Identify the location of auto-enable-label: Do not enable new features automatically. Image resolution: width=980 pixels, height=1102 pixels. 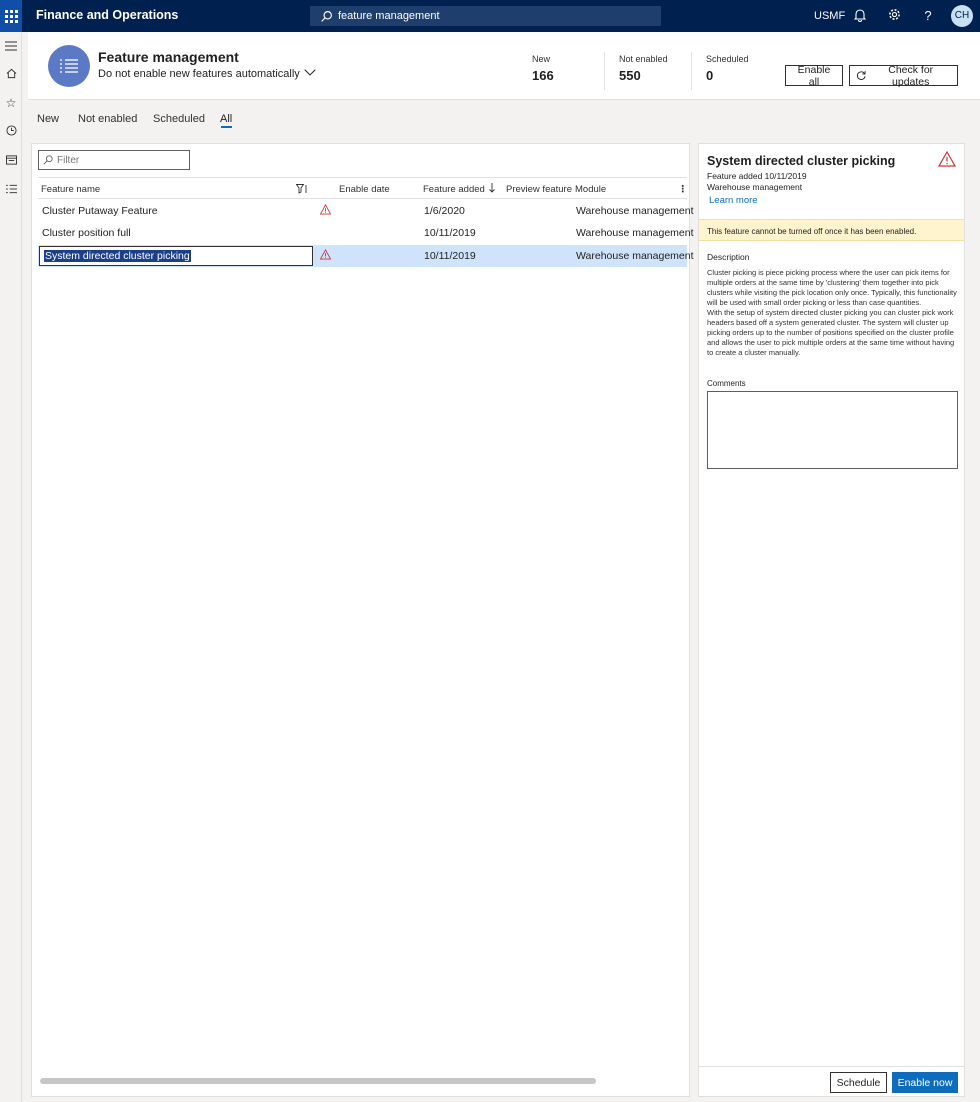
(199, 74).